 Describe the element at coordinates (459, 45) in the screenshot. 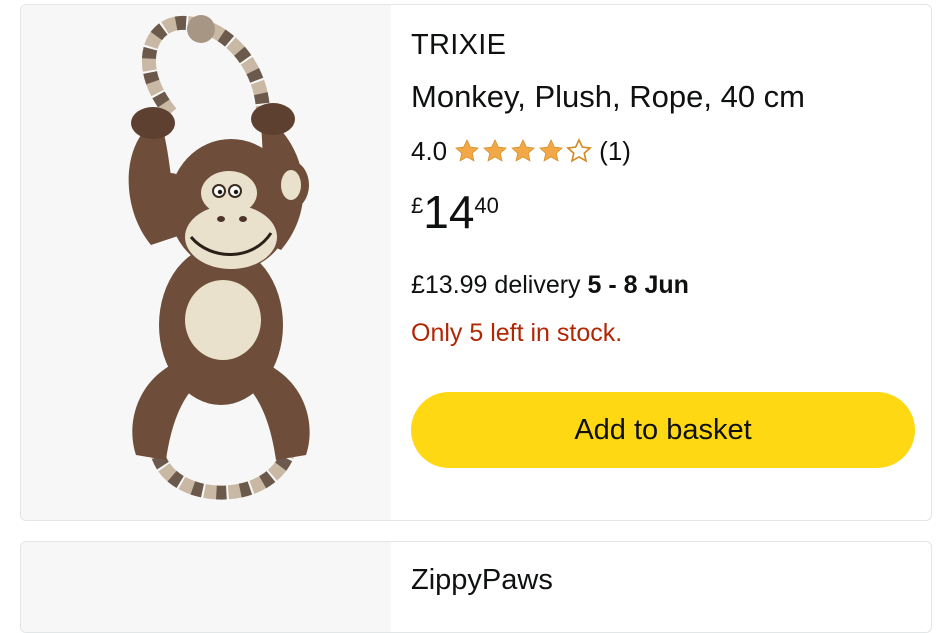

I see `product-brand: TRIXIE` at that location.